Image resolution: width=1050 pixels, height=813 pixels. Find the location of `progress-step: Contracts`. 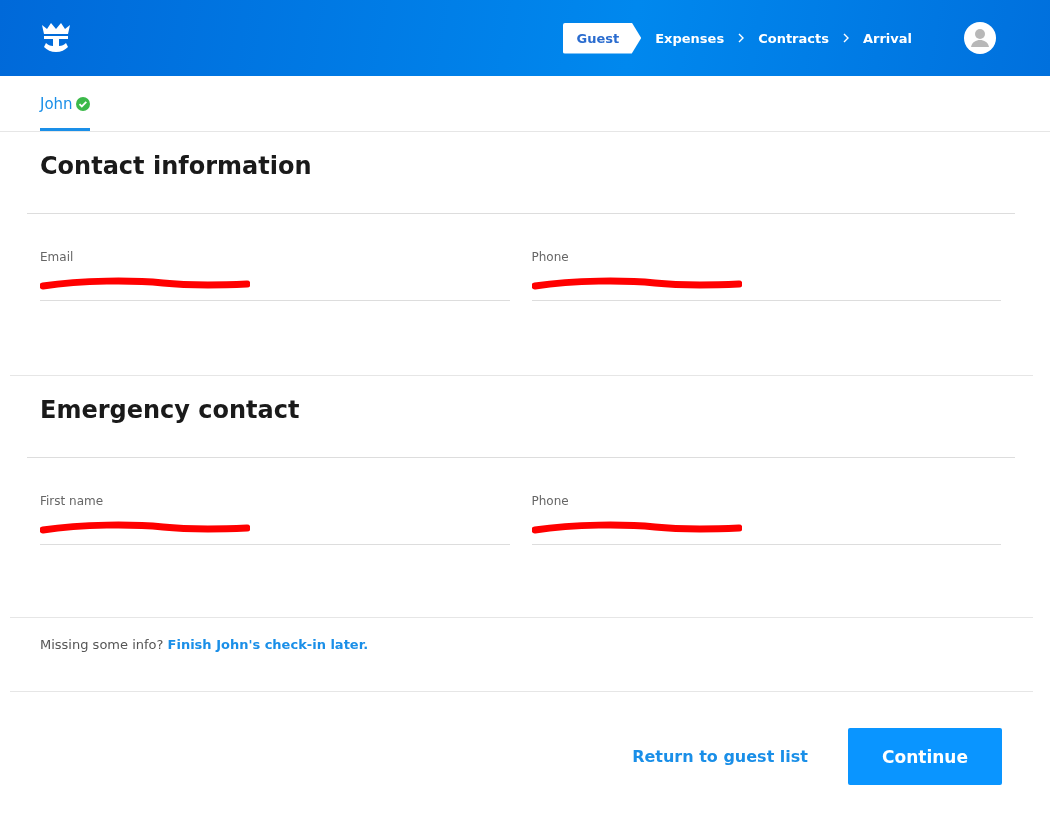

progress-step: Contracts is located at coordinates (793, 38).